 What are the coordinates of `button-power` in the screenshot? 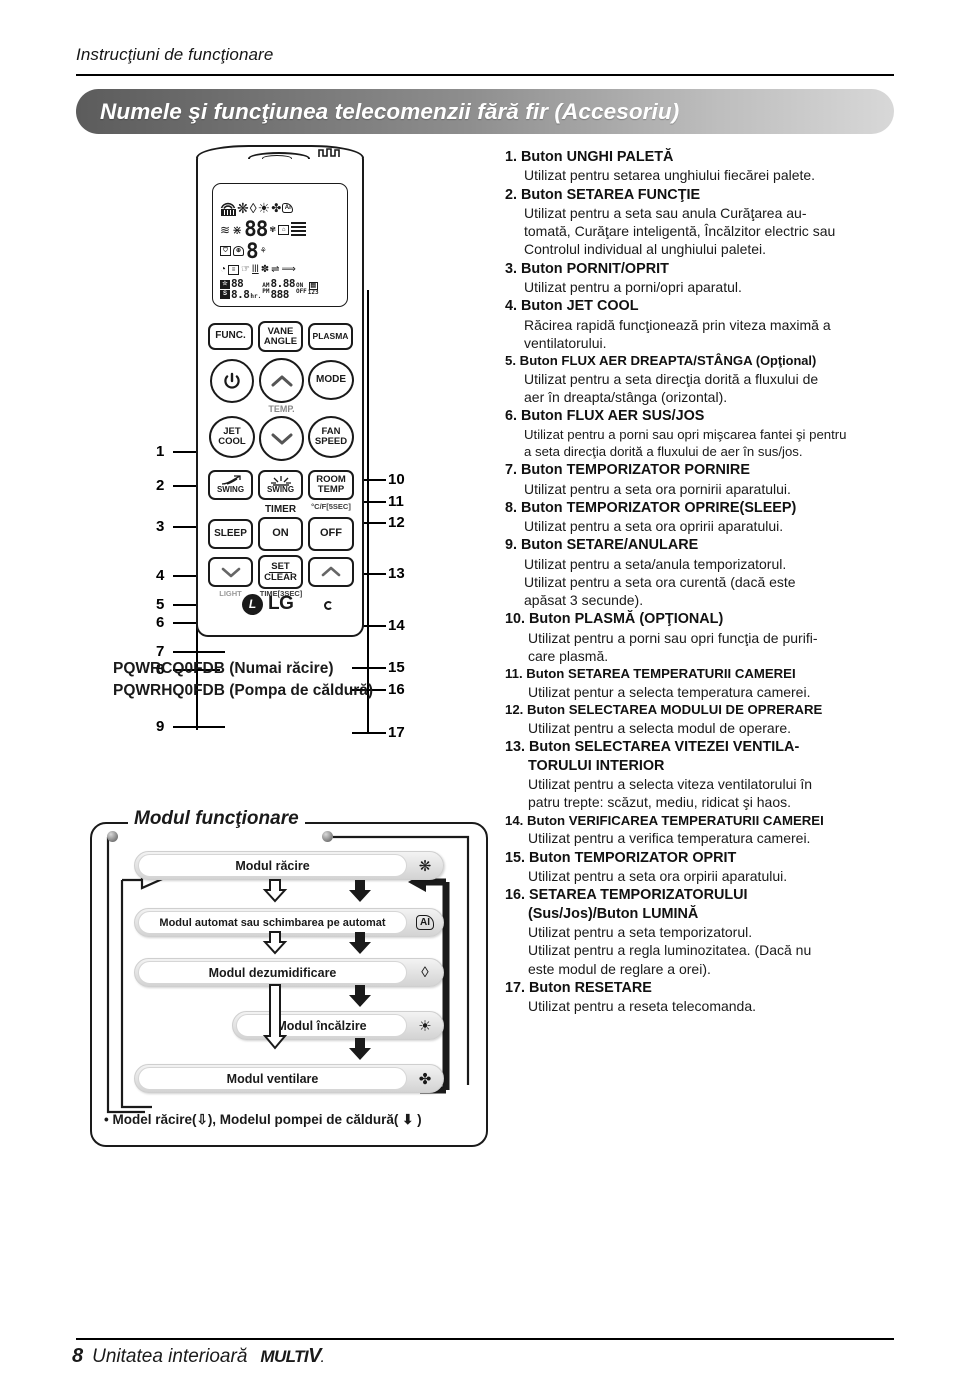 It's located at (232, 381).